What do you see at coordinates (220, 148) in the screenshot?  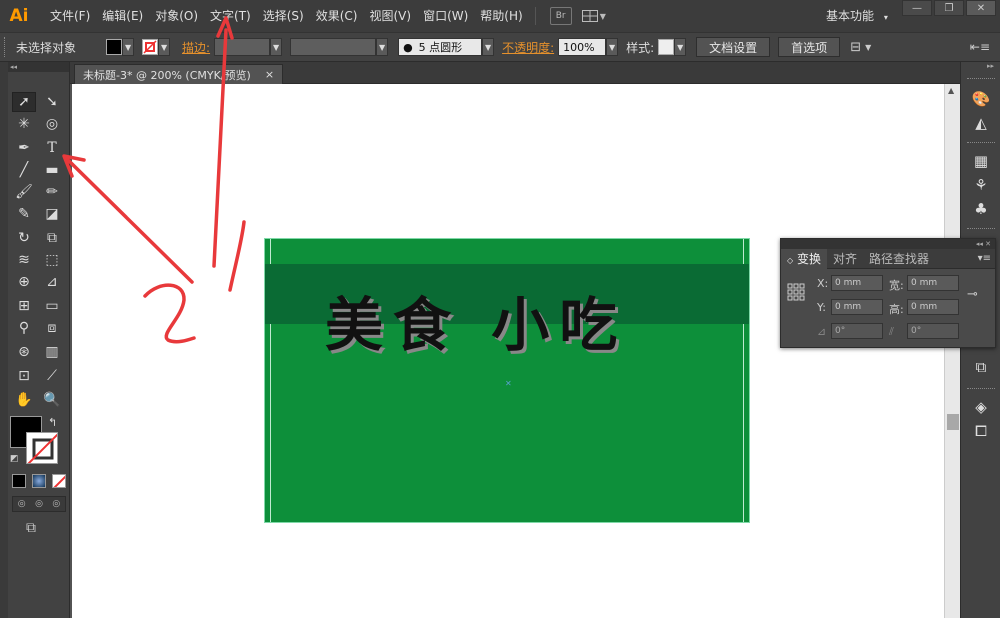 I see `arrow-to-type-menu` at bounding box center [220, 148].